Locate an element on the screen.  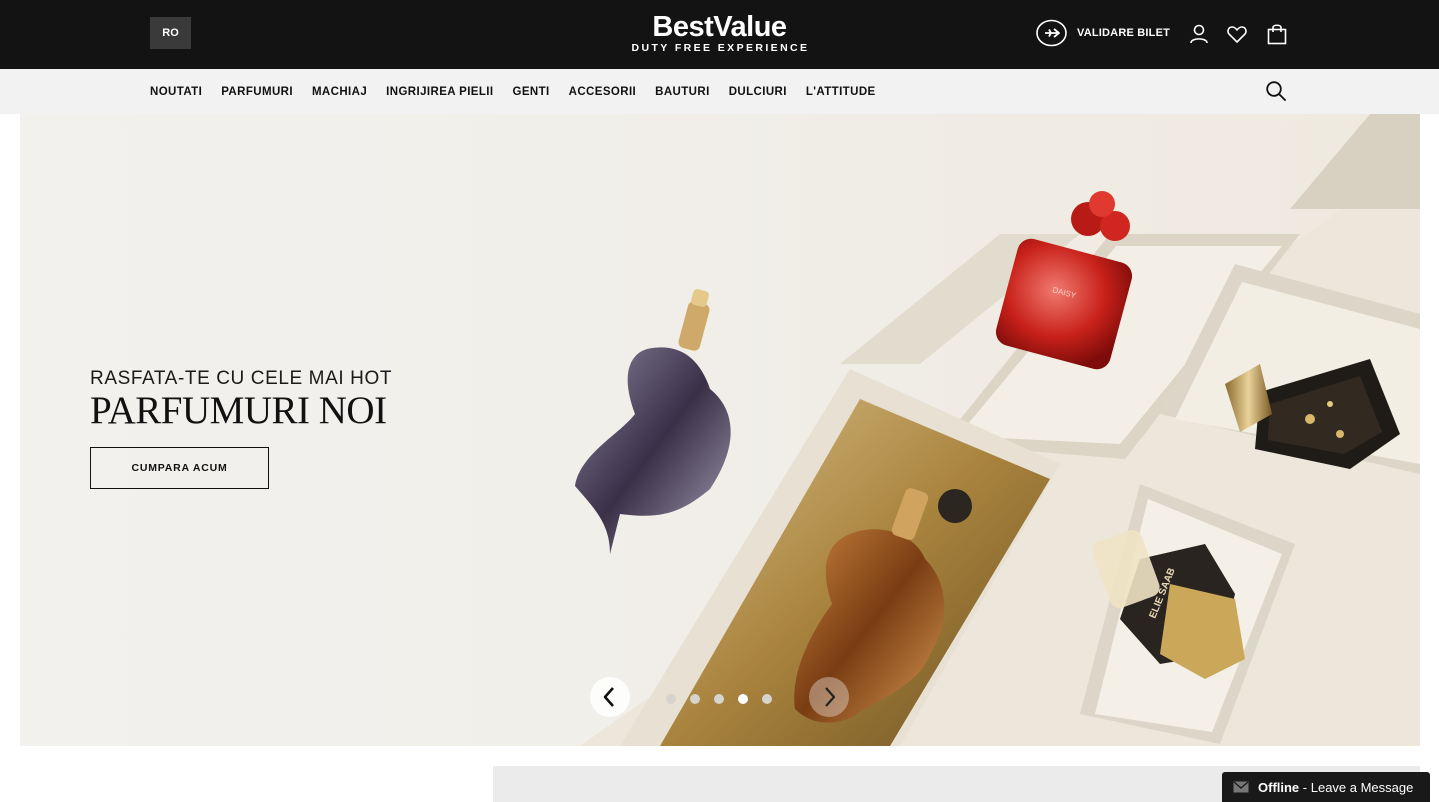
nav-item-dulciuri: DULCIURI is located at coordinates (758, 92).